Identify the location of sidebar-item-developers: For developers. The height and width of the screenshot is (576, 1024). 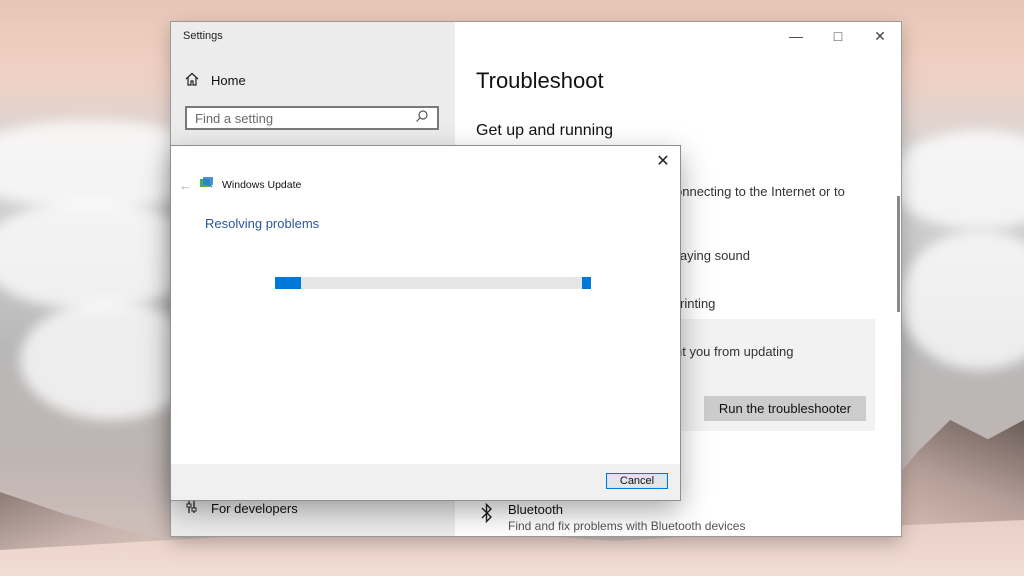
(241, 508).